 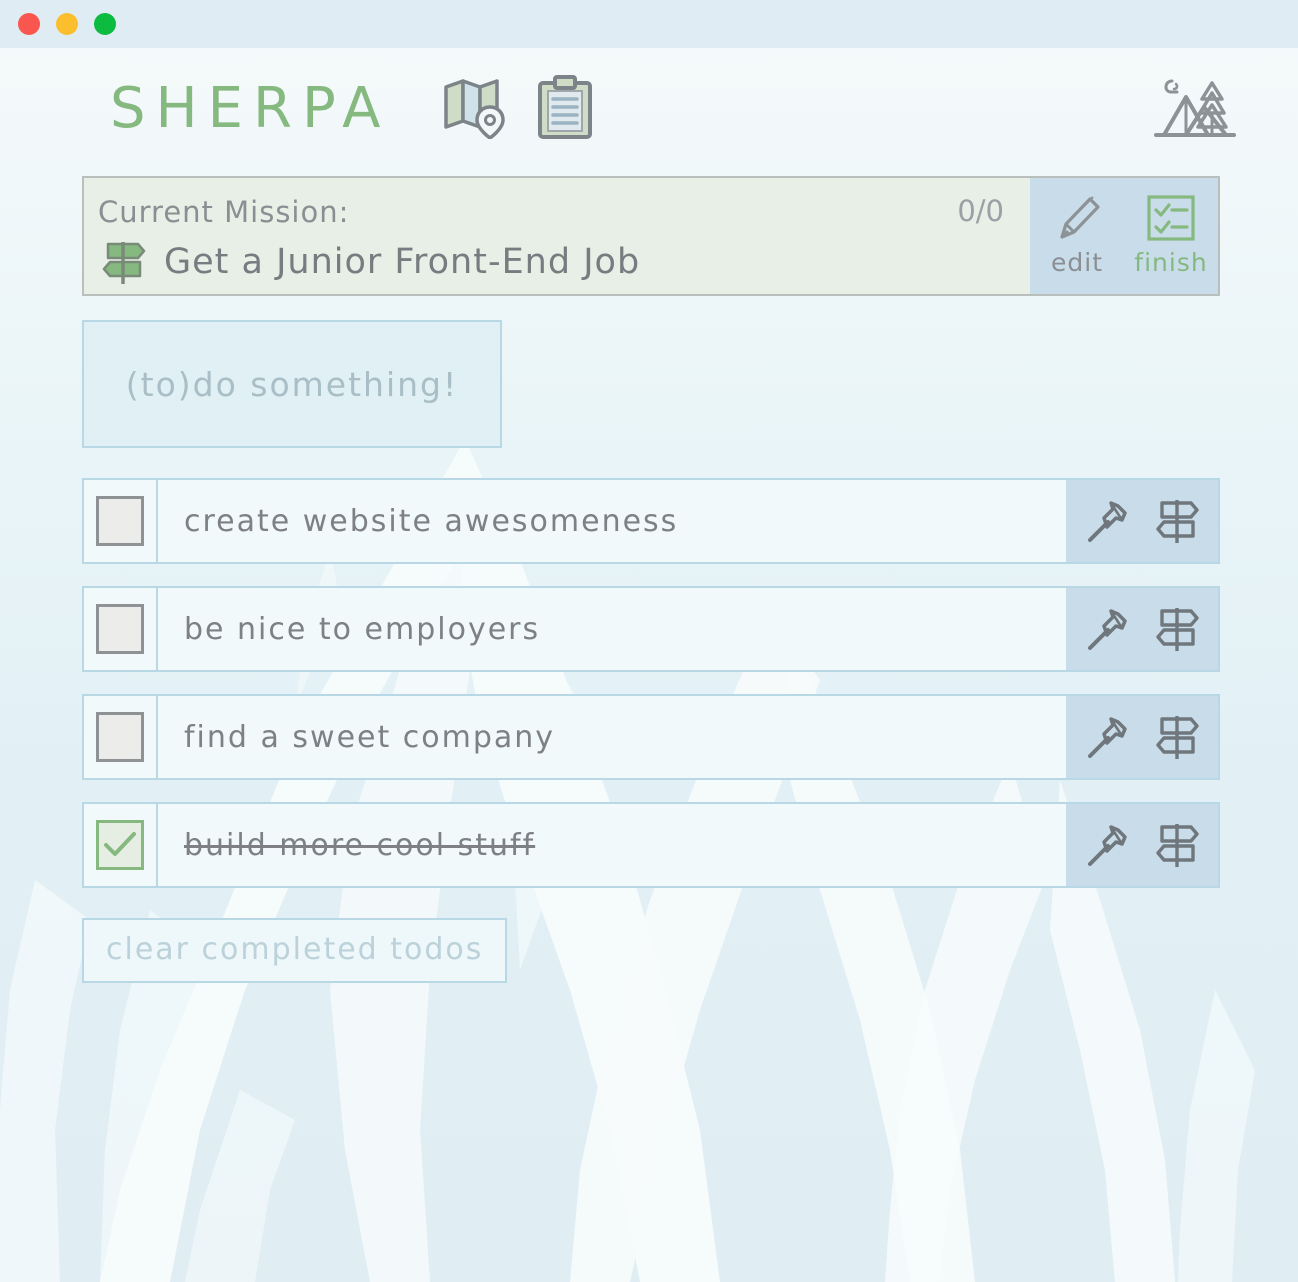 I want to click on todo-row: find a sweet company, so click(x=651, y=737).